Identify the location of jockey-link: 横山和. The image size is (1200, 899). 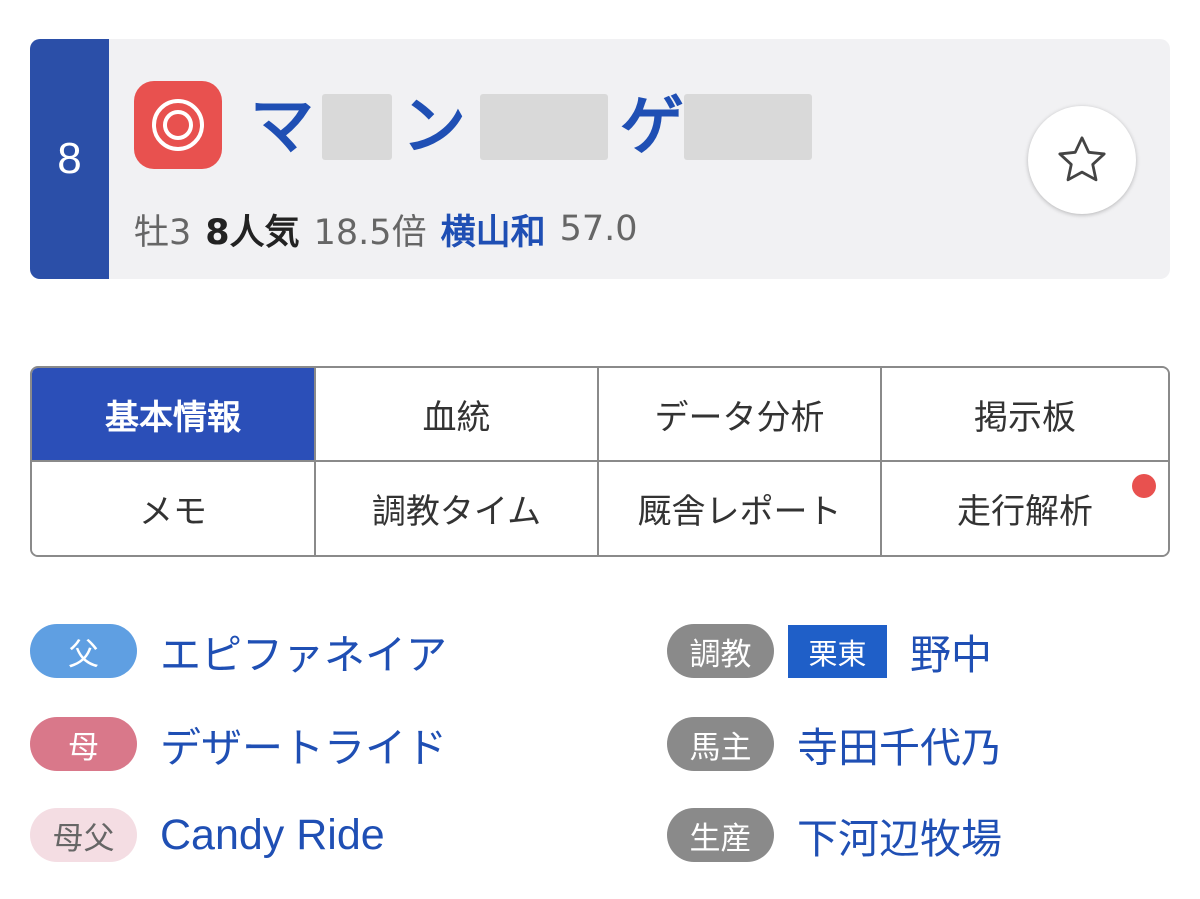
(493, 229).